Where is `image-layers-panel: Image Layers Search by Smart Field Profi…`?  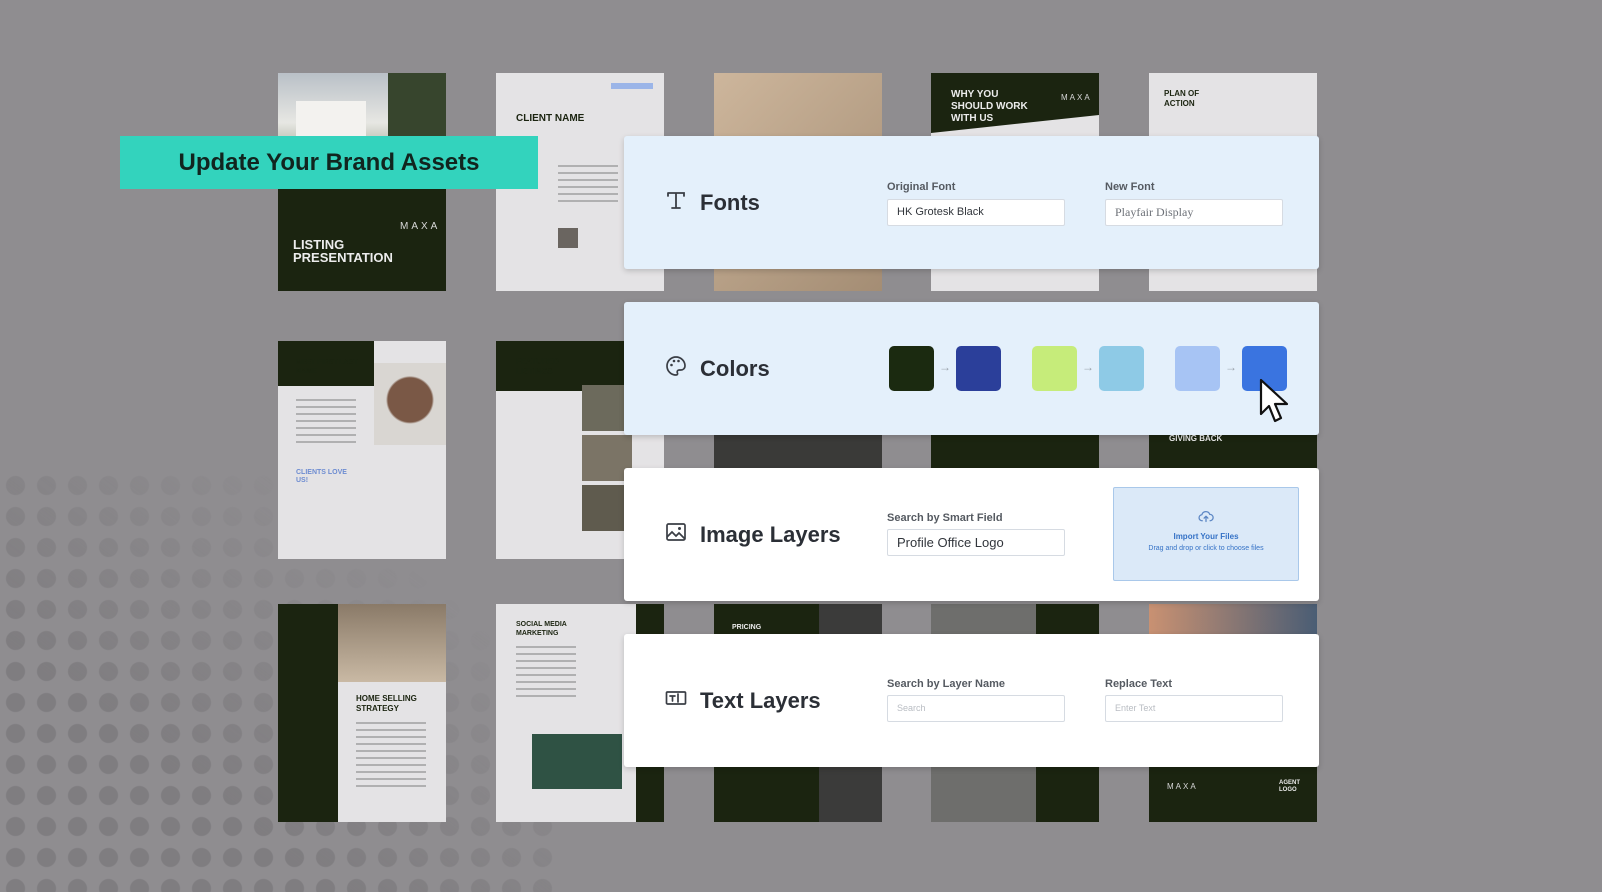
image-layers-panel: Image Layers Search by Smart Field Profi… is located at coordinates (971, 534).